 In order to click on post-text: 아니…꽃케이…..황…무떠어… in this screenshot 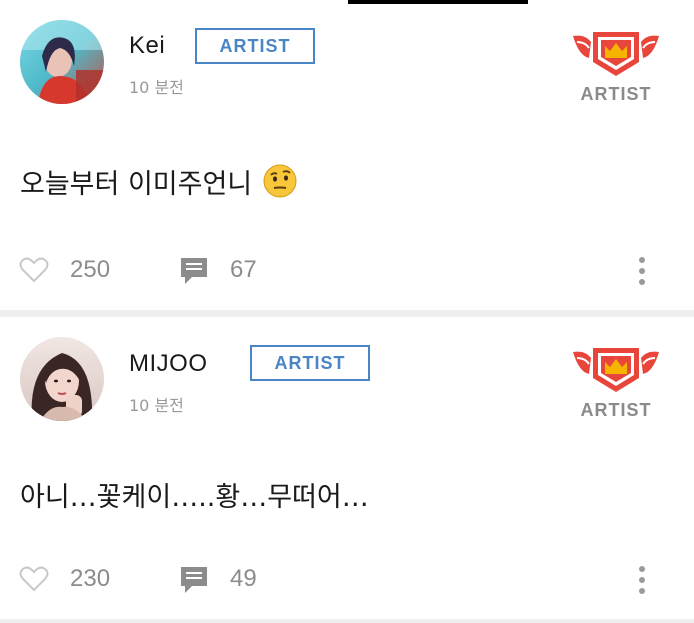, I will do `click(194, 494)`.